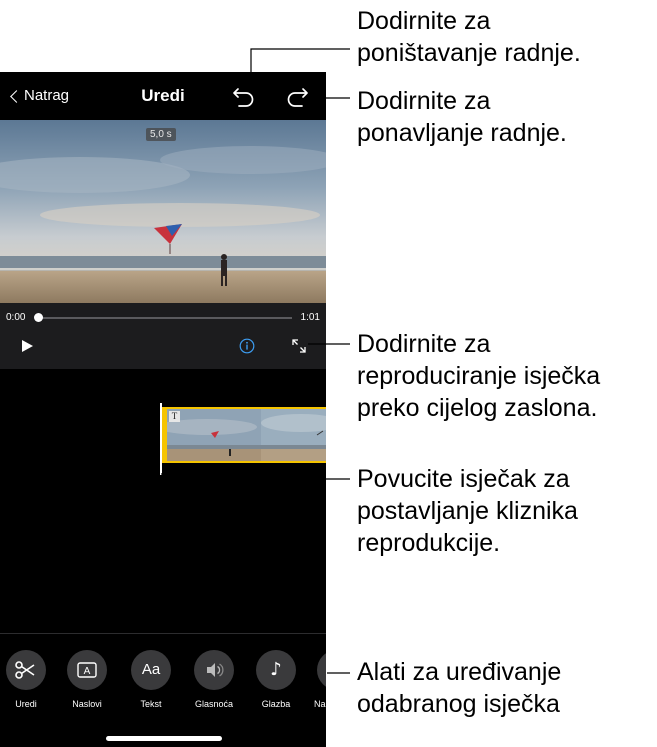 This screenshot has width=657, height=747. Describe the element at coordinates (300, 69) in the screenshot. I see `undo-leader-line` at that location.